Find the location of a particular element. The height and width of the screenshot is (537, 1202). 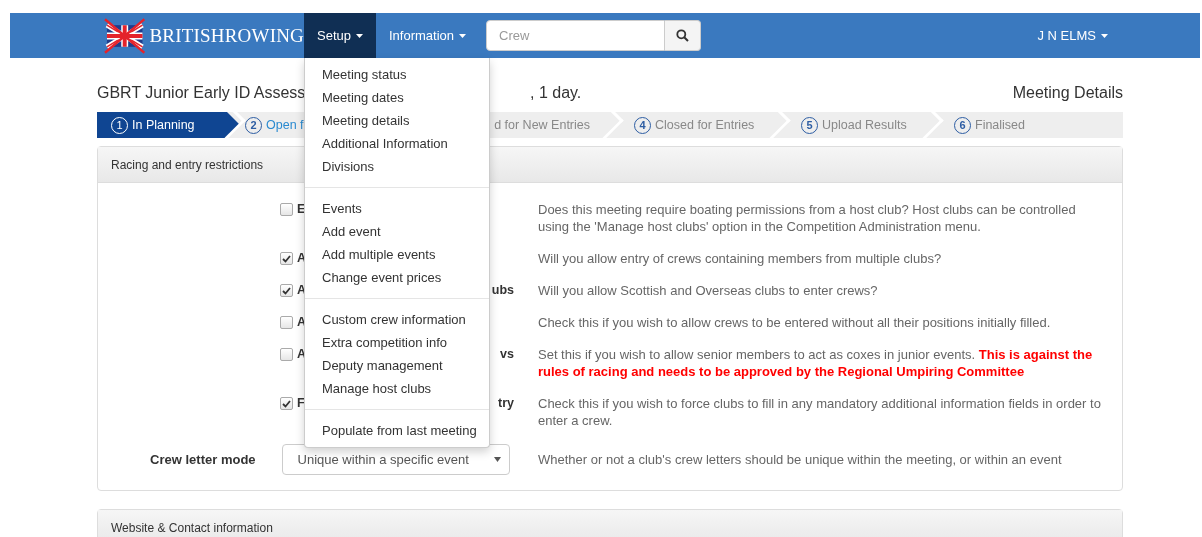

step-label: Open f is located at coordinates (285, 125).